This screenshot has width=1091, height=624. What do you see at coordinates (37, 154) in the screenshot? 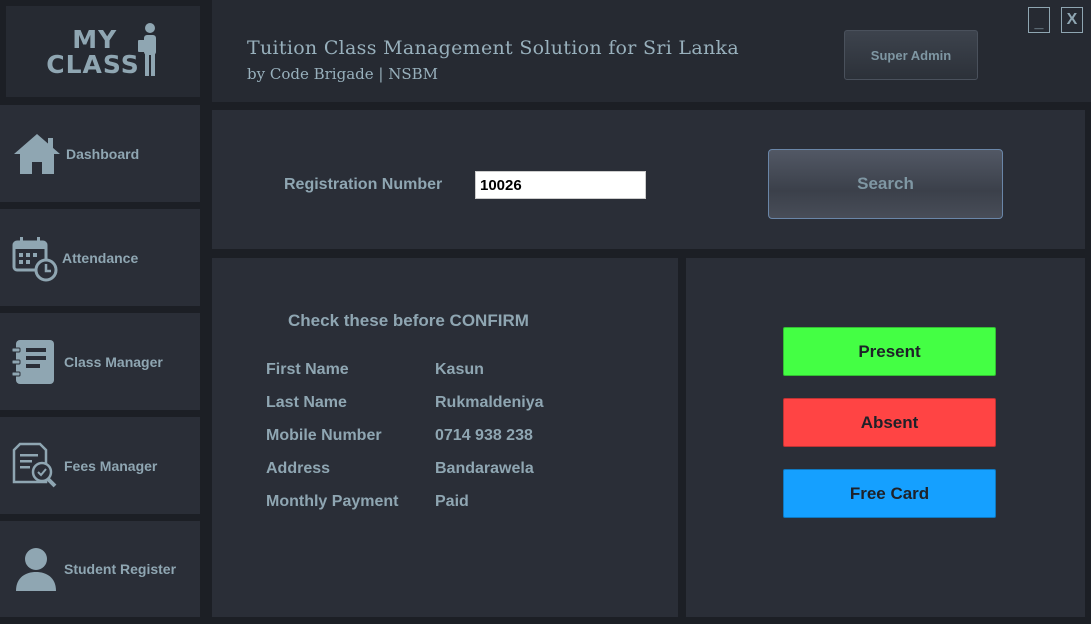
I see `home-icon` at bounding box center [37, 154].